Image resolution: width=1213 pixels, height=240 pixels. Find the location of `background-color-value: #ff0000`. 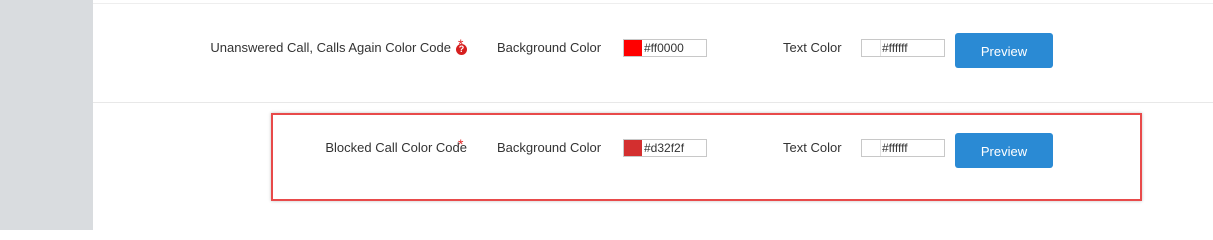

background-color-value: #ff0000 is located at coordinates (664, 48).